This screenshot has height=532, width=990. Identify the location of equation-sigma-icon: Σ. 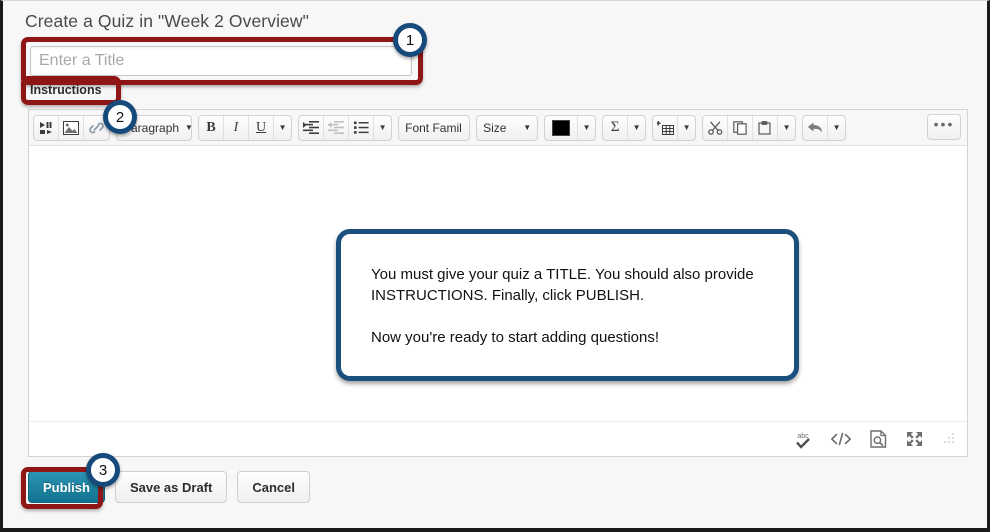
(616, 127).